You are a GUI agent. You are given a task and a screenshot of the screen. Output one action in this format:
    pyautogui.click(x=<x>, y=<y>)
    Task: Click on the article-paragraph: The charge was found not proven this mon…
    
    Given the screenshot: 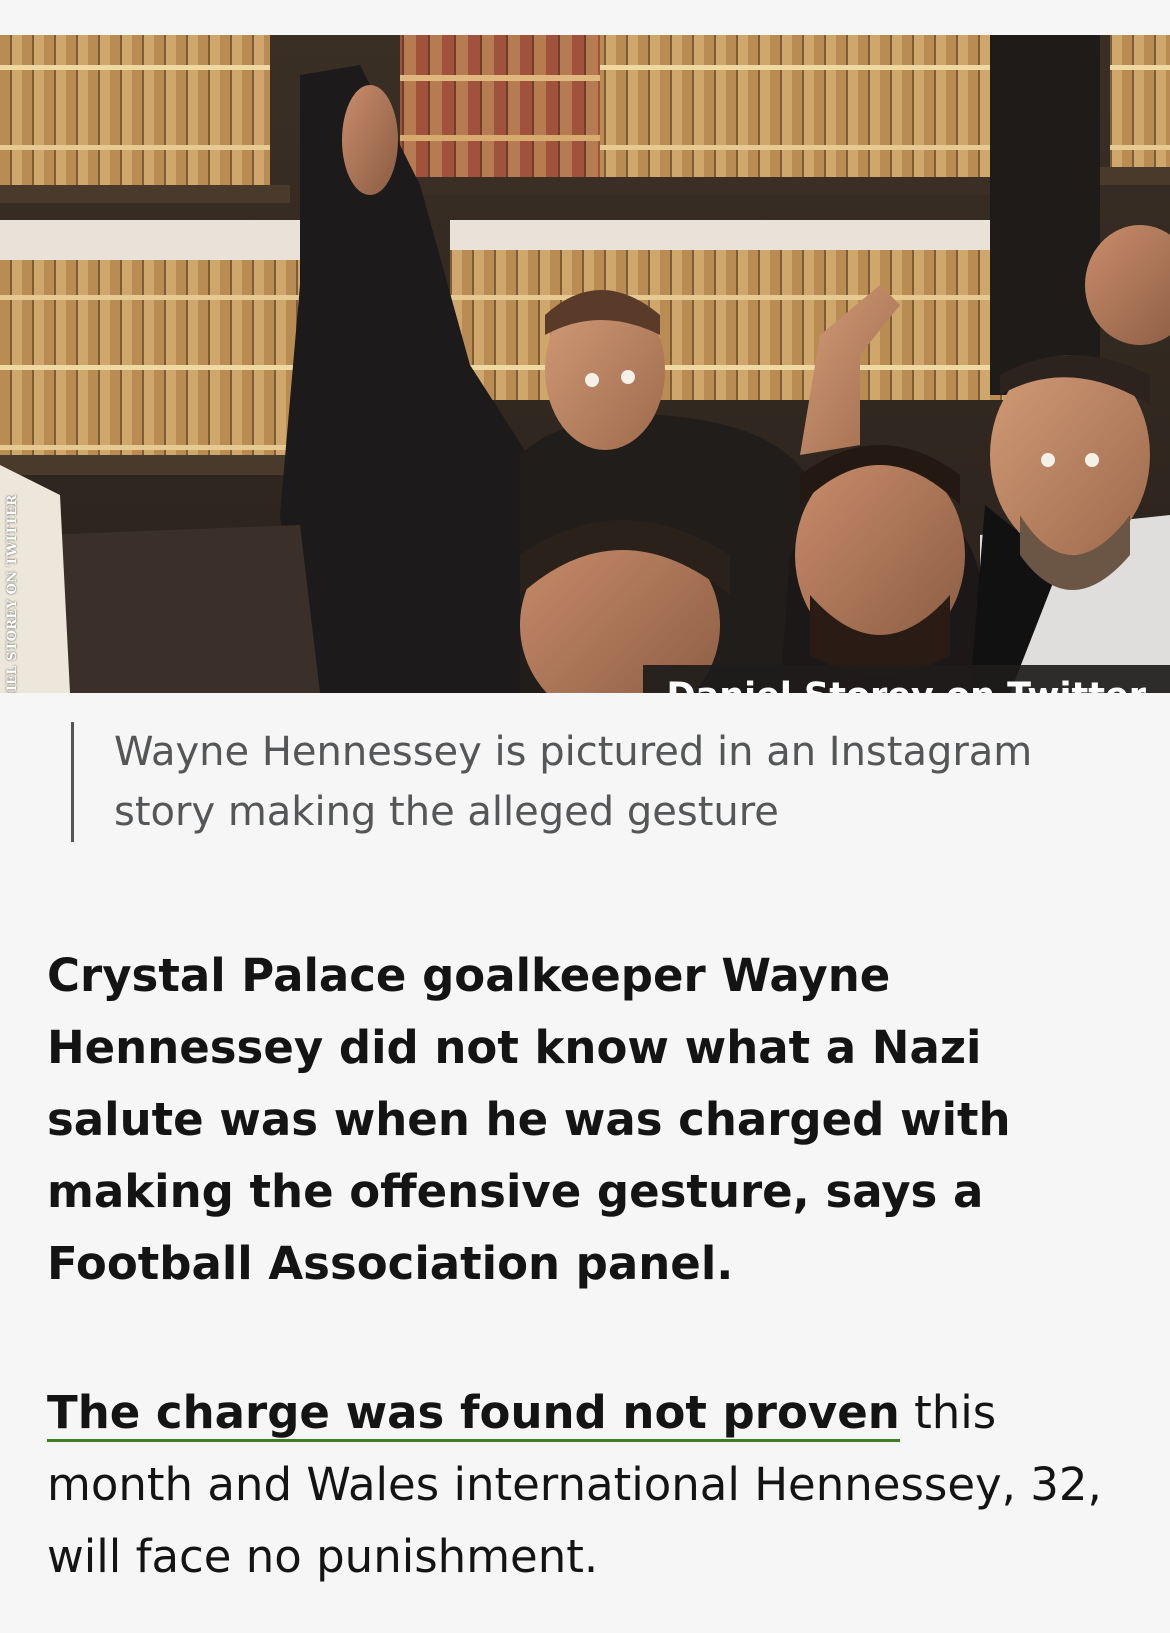 What is the action you would take?
    pyautogui.click(x=592, y=1485)
    